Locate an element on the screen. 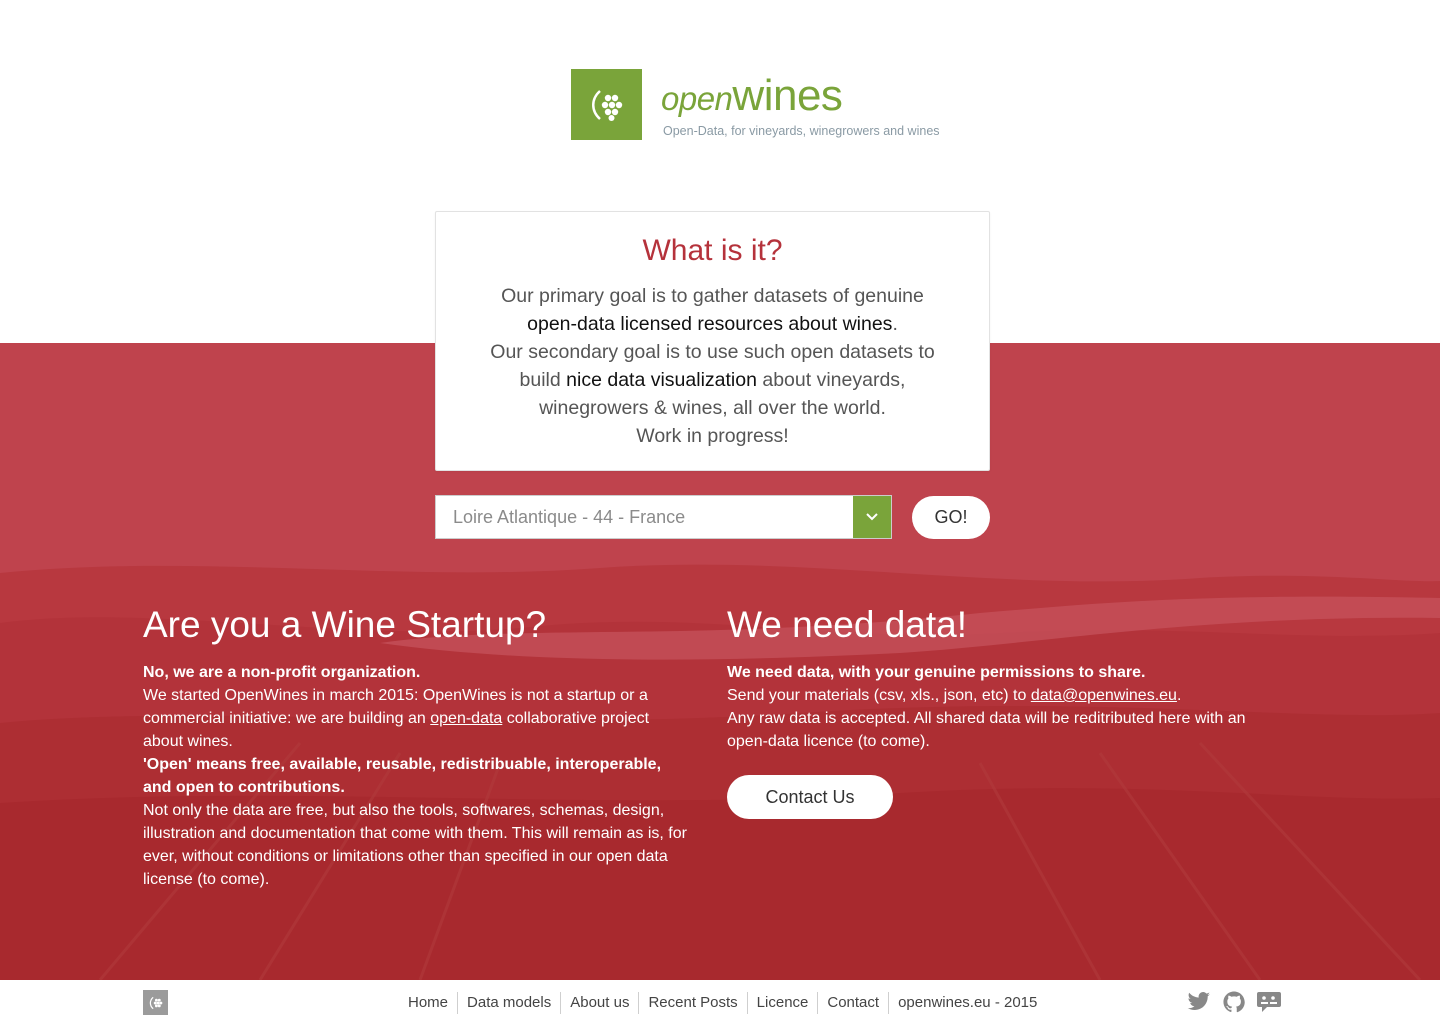 The image size is (1440, 1024). contact-us-button: Contact Us is located at coordinates (810, 797).